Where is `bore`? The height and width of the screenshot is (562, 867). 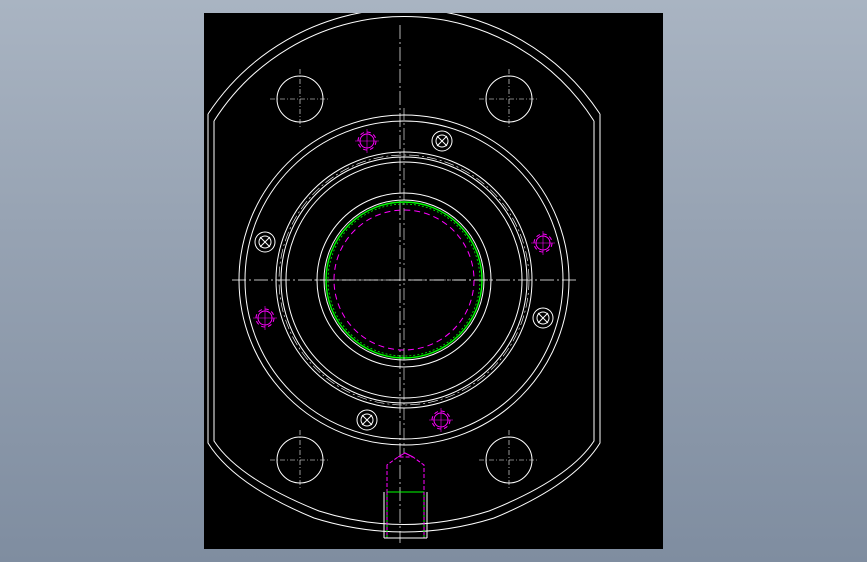
bore is located at coordinates (404, 280).